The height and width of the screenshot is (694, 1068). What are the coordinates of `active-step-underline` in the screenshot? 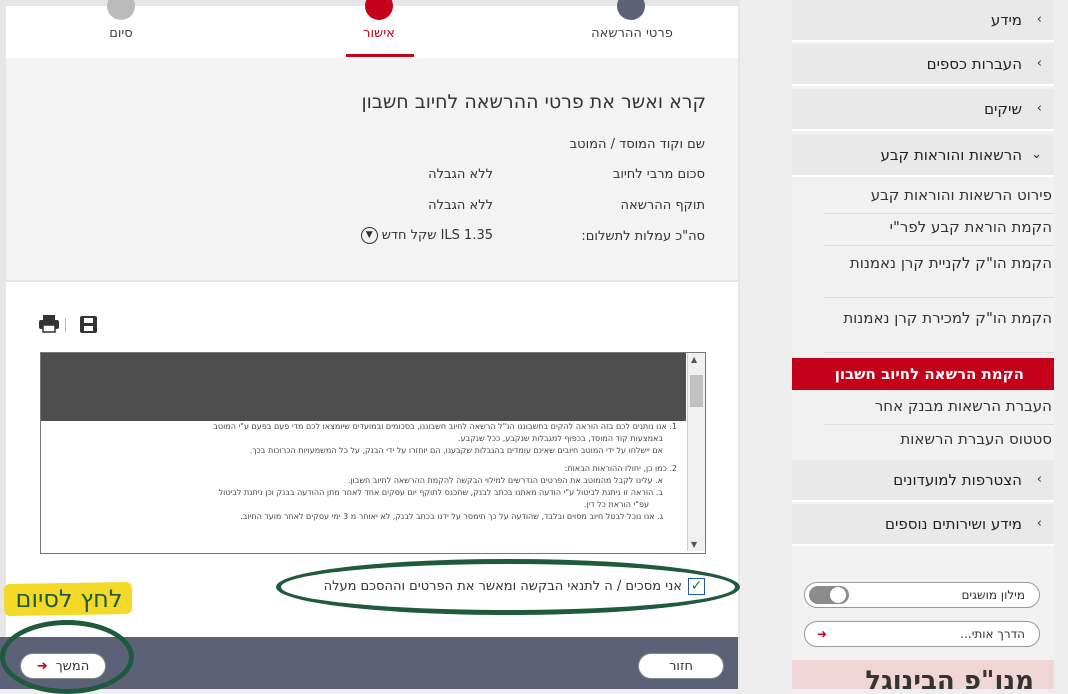 It's located at (380, 55).